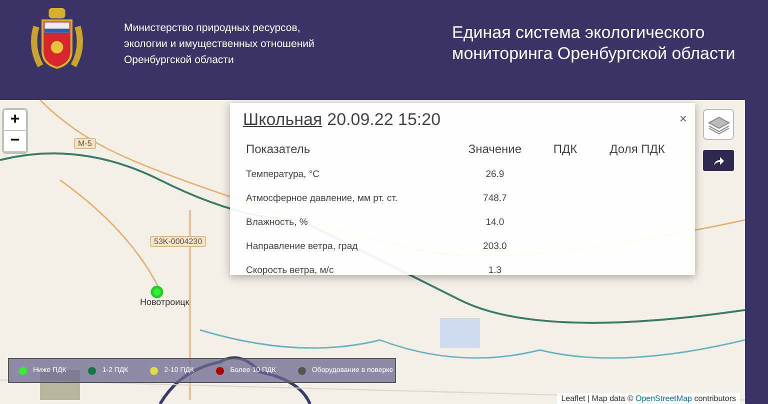 The image size is (768, 404). Describe the element at coordinates (495, 271) in the screenshot. I see `value-cell-text: 1.3` at that location.